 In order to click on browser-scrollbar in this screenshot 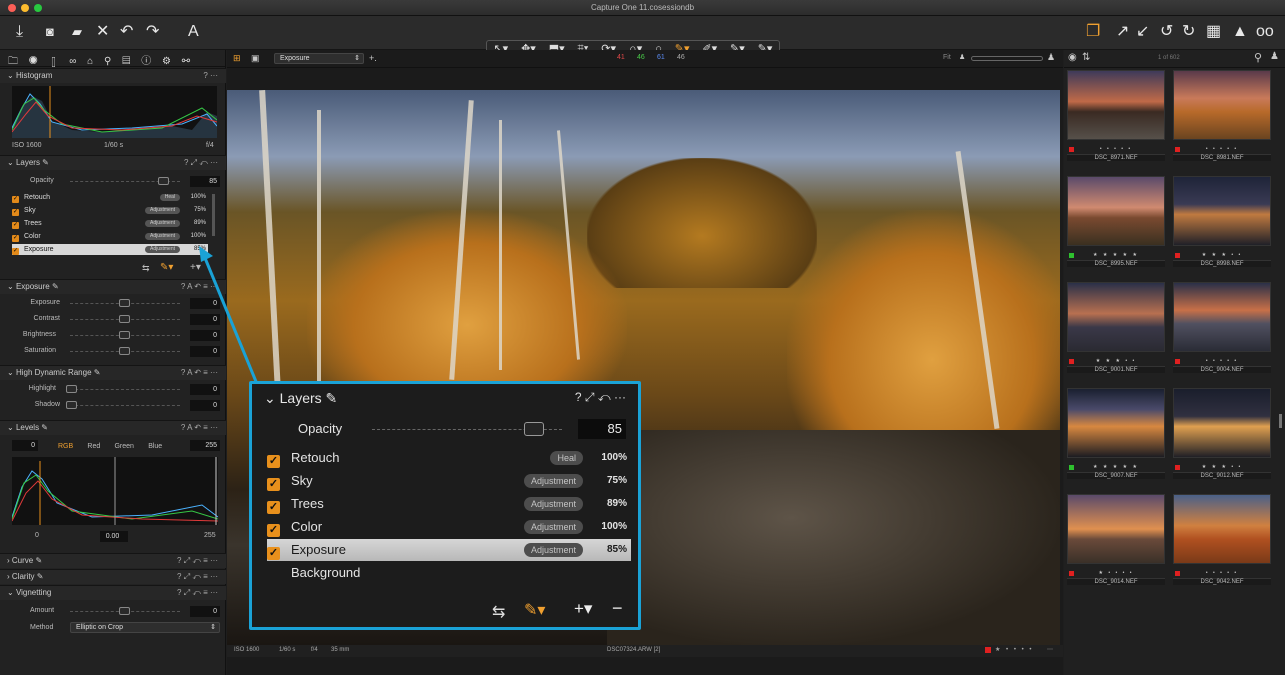, I will do `click(1280, 421)`.